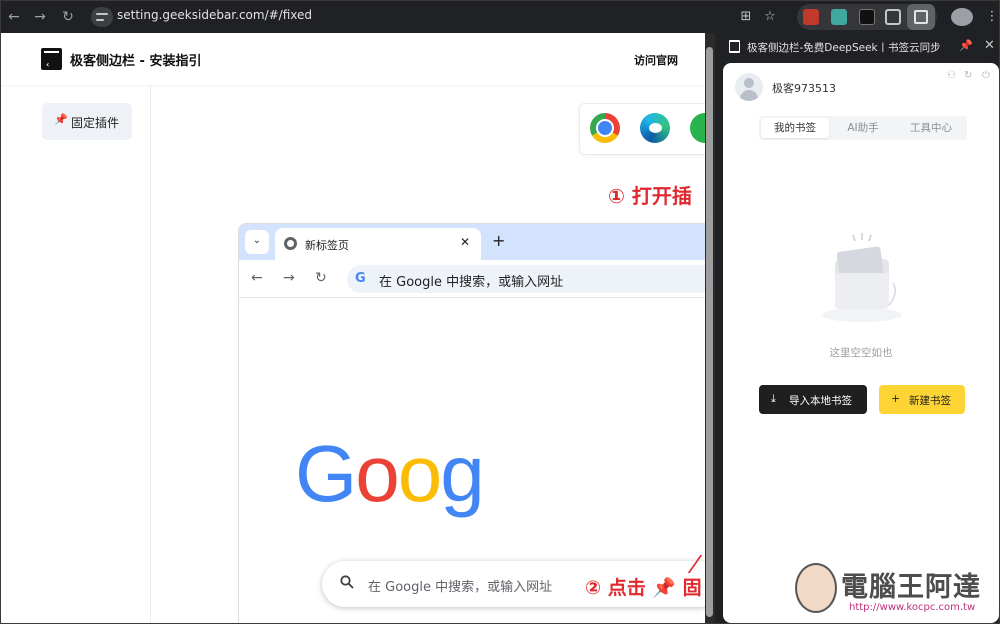 This screenshot has width=1000, height=624. I want to click on scrollbar-thumb, so click(709, 332).